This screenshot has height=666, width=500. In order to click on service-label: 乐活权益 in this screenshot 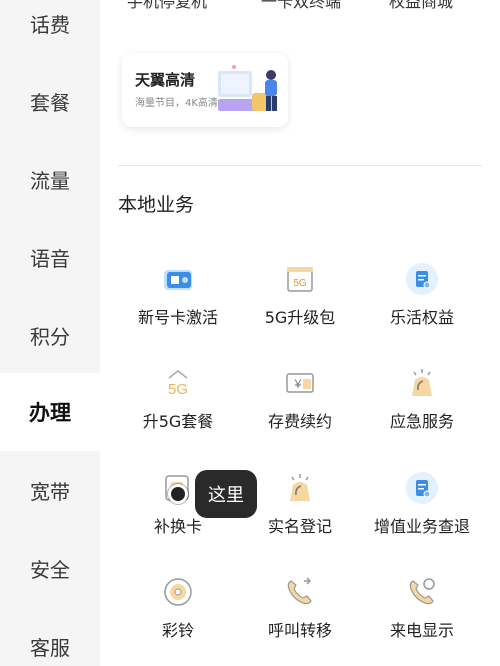, I will do `click(421, 317)`.